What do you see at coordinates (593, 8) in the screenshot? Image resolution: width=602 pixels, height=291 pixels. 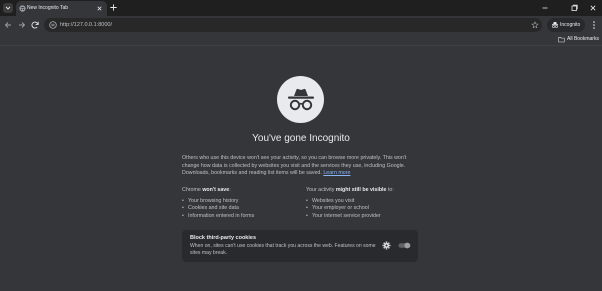 I see `close-window-icon` at bounding box center [593, 8].